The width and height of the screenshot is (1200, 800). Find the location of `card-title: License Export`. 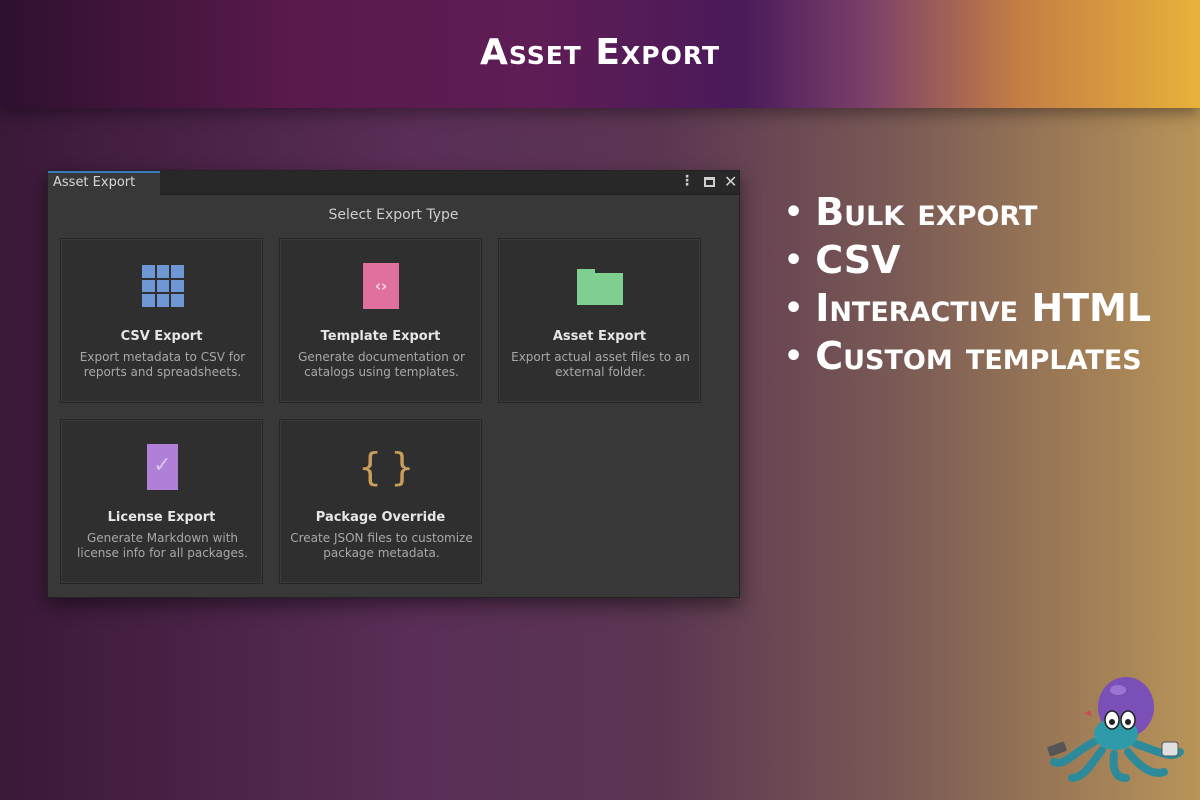

card-title: License Export is located at coordinates (161, 517).